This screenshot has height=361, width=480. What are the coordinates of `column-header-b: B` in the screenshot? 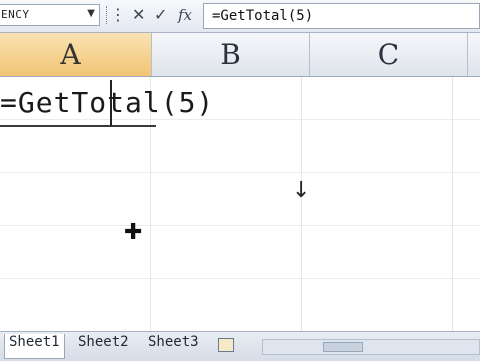 It's located at (231, 54).